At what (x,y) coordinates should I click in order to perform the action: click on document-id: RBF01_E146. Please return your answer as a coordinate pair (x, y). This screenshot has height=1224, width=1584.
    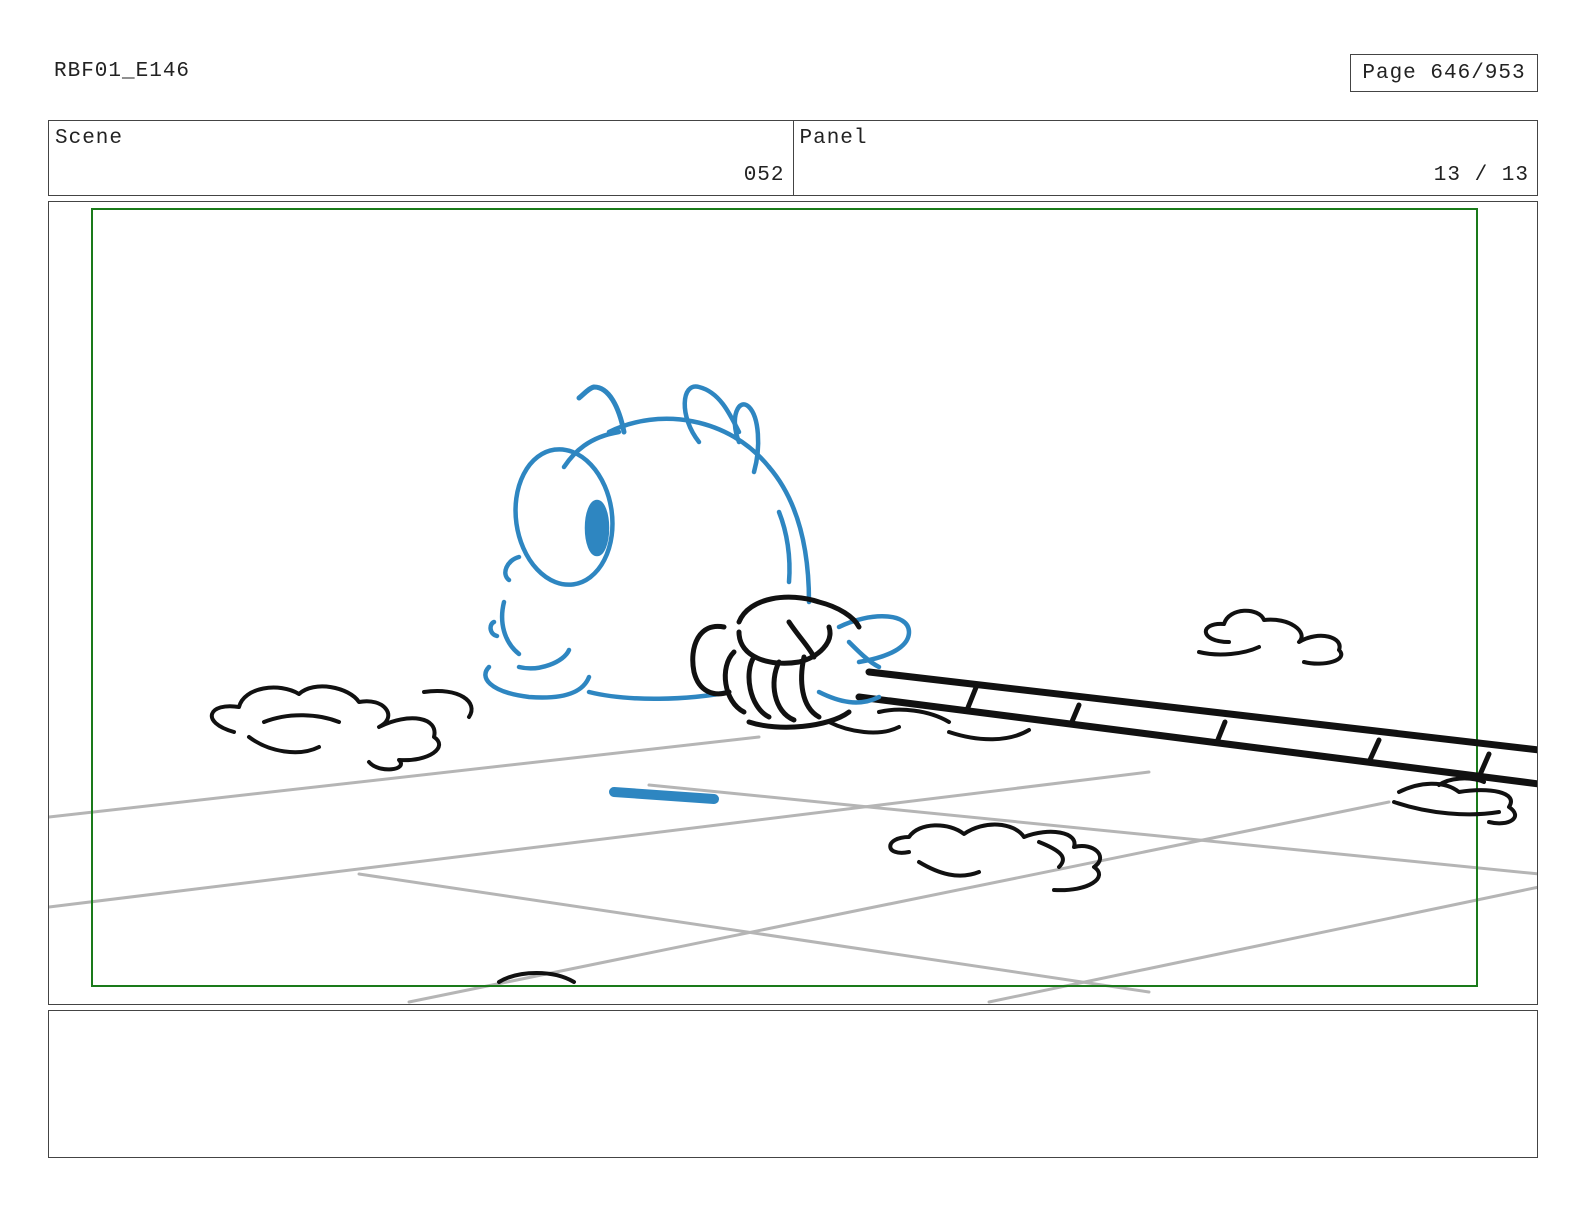
    Looking at the image, I should click on (122, 71).